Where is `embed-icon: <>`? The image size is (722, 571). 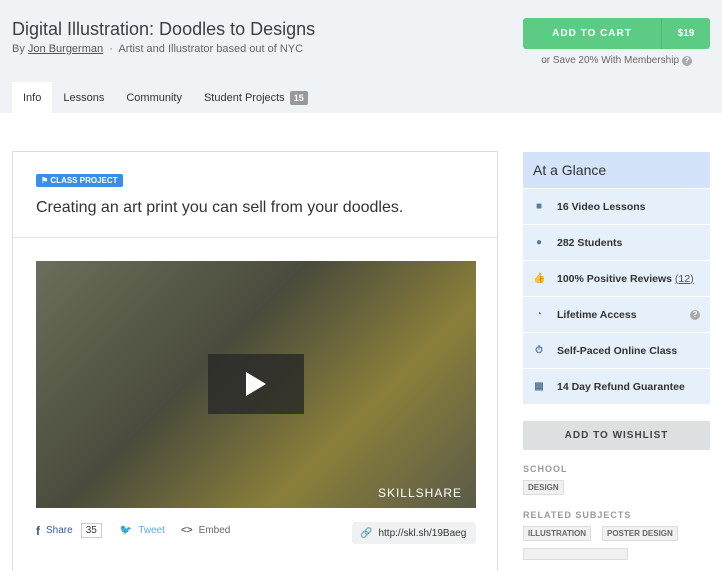 embed-icon: <> is located at coordinates (186, 530).